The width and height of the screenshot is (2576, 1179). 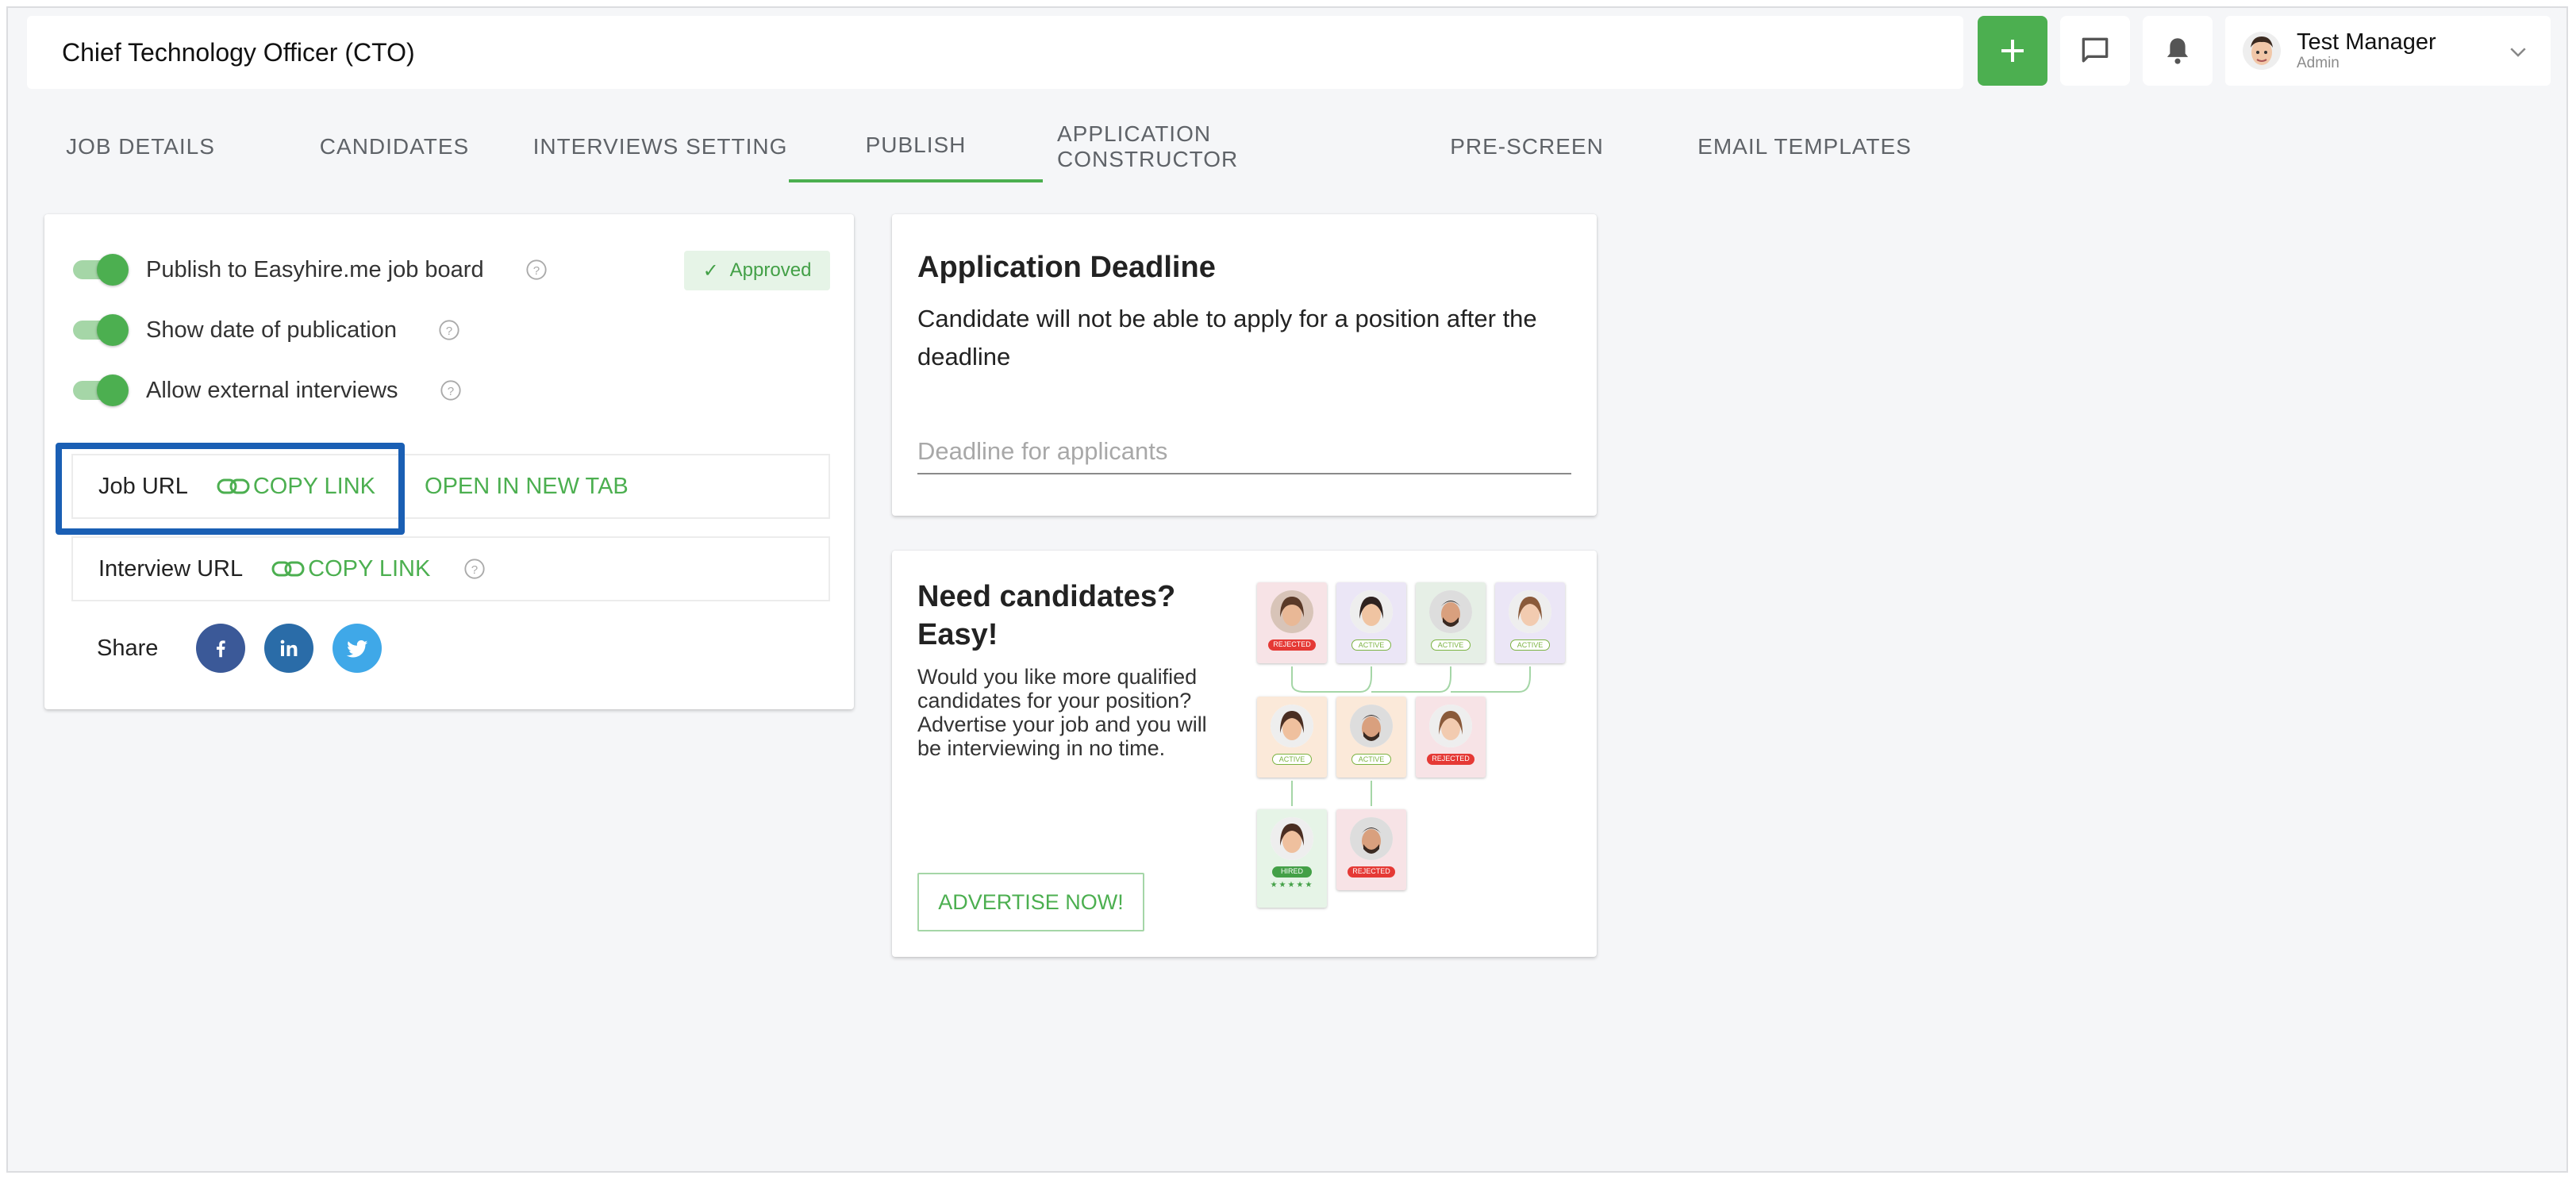 I want to click on notifications-button, so click(x=2178, y=51).